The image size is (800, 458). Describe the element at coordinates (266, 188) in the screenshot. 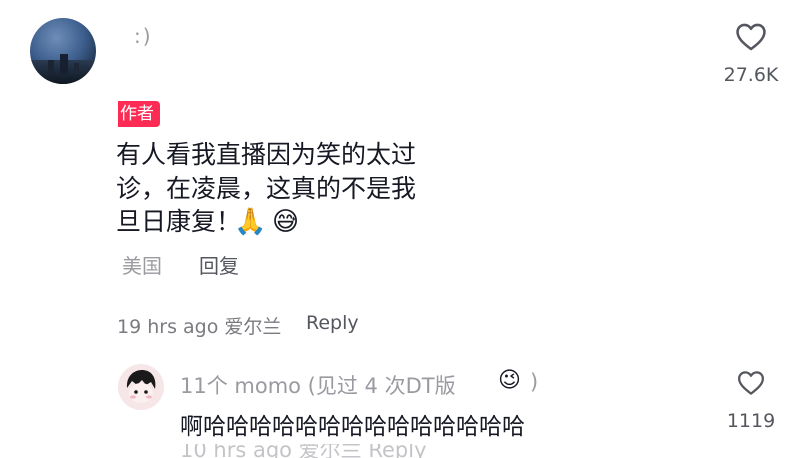

I see `comment-text-line-2: 诊，在凌晨，这真的不是我` at that location.